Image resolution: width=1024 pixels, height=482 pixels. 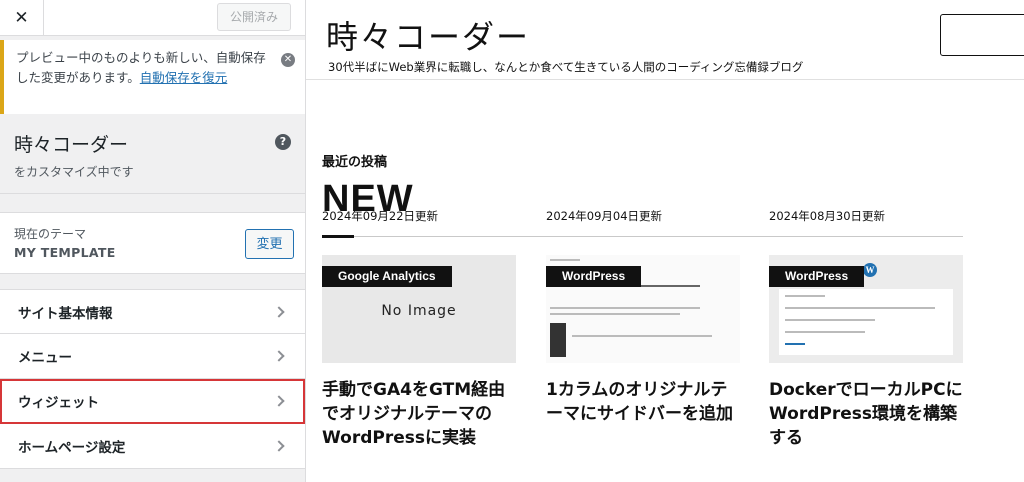 I want to click on post-title: DockerでローカルPCにWordPress環境を構築する, so click(x=866, y=414).